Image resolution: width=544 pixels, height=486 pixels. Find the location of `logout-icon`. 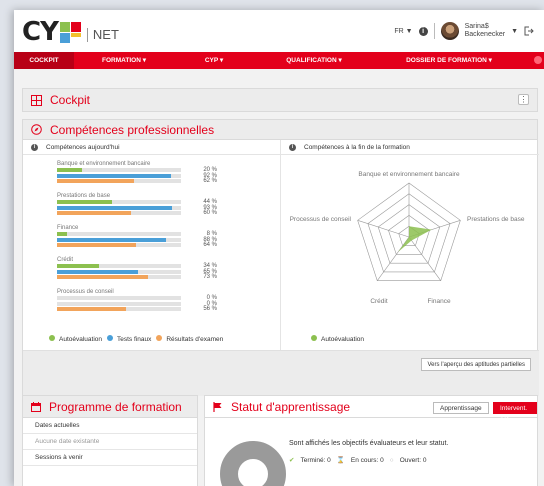

logout-icon is located at coordinates (529, 31).